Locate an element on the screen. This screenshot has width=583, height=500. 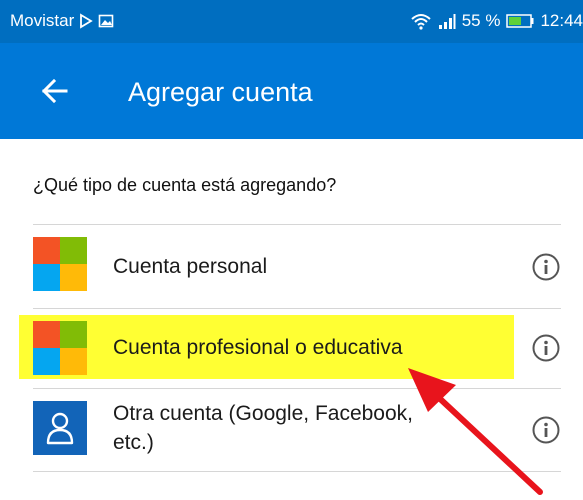
wifi-icon is located at coordinates (421, 22).